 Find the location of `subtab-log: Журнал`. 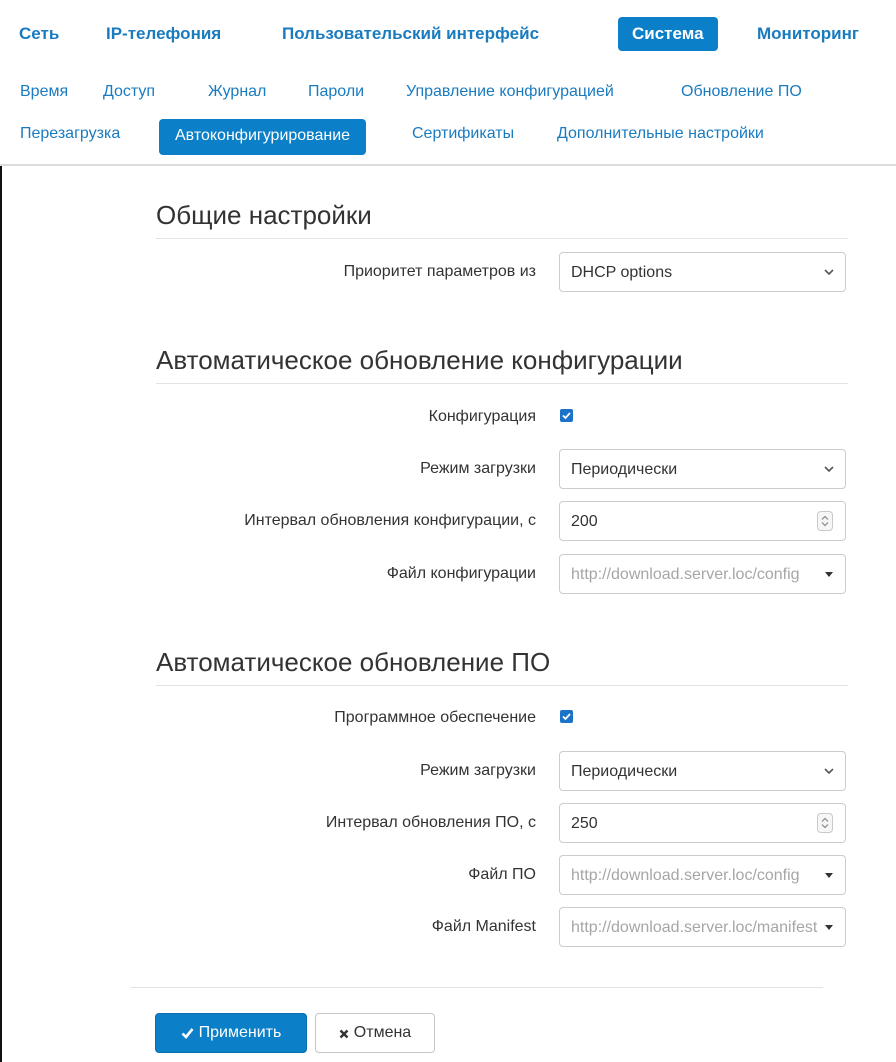

subtab-log: Журнал is located at coordinates (237, 92).